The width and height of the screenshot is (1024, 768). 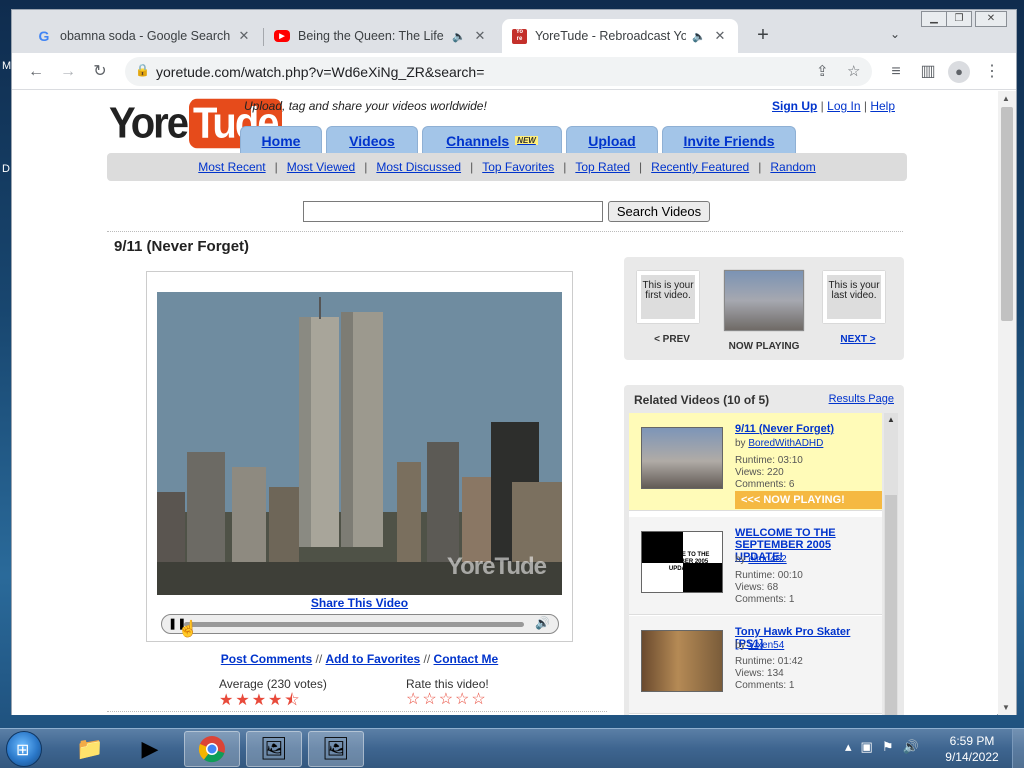 What do you see at coordinates (100, 72) in the screenshot?
I see `reload-icon: ↻` at bounding box center [100, 72].